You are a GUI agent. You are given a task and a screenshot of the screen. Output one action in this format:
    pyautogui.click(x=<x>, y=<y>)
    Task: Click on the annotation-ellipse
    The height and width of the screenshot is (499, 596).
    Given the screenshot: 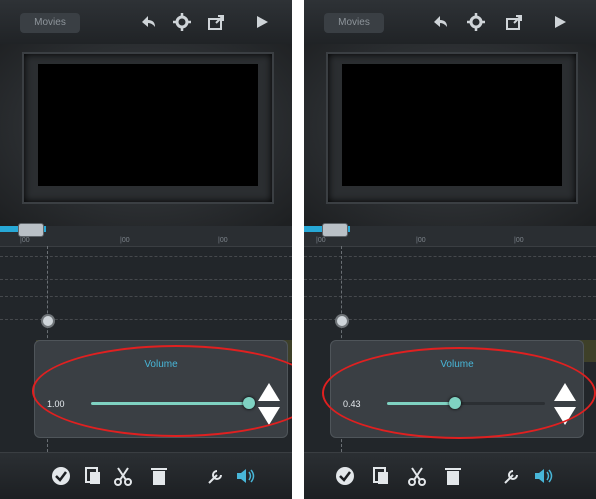 What is the action you would take?
    pyautogui.click(x=459, y=393)
    